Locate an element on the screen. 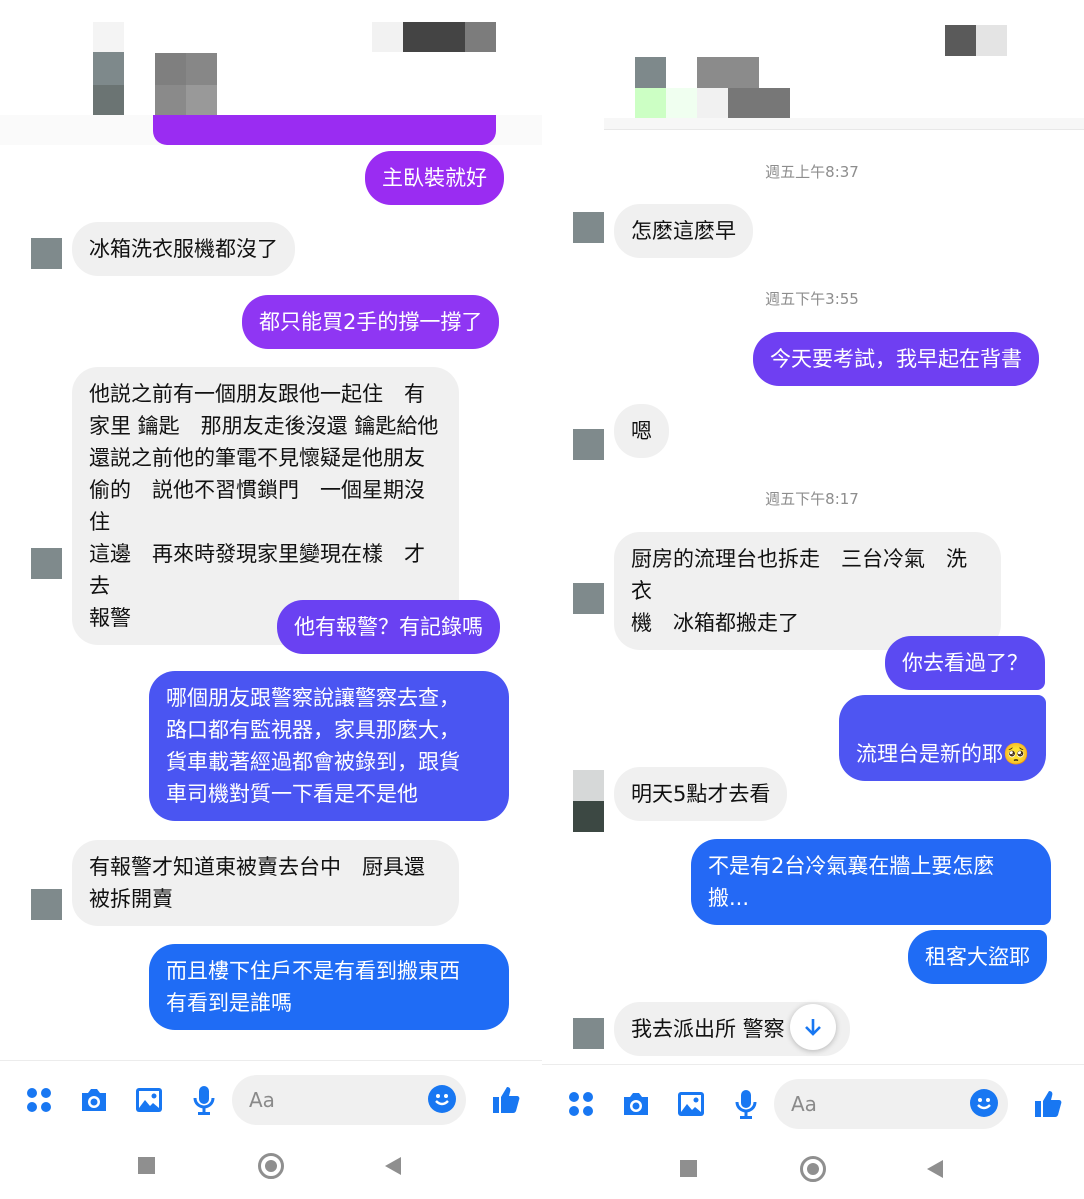  contact-avatar-shadow is located at coordinates (588, 816).